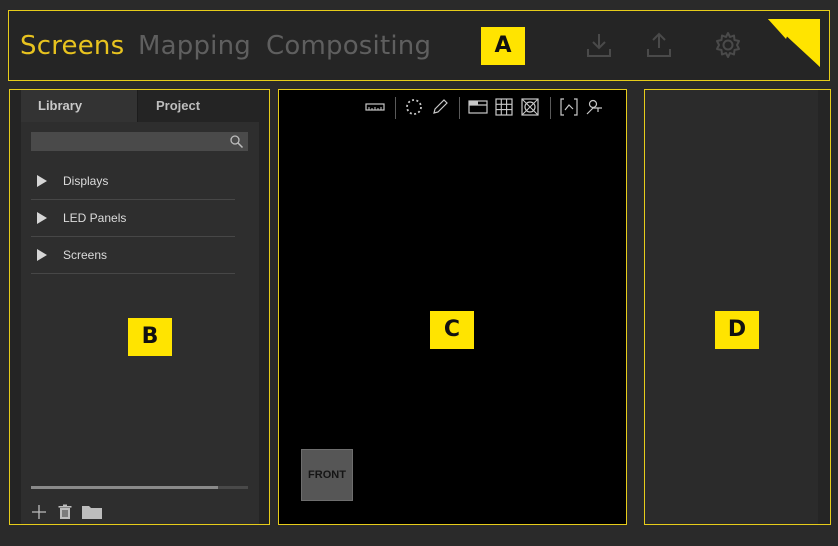 This screenshot has width=838, height=546. What do you see at coordinates (150, 337) in the screenshot?
I see `region-tag-b: B` at bounding box center [150, 337].